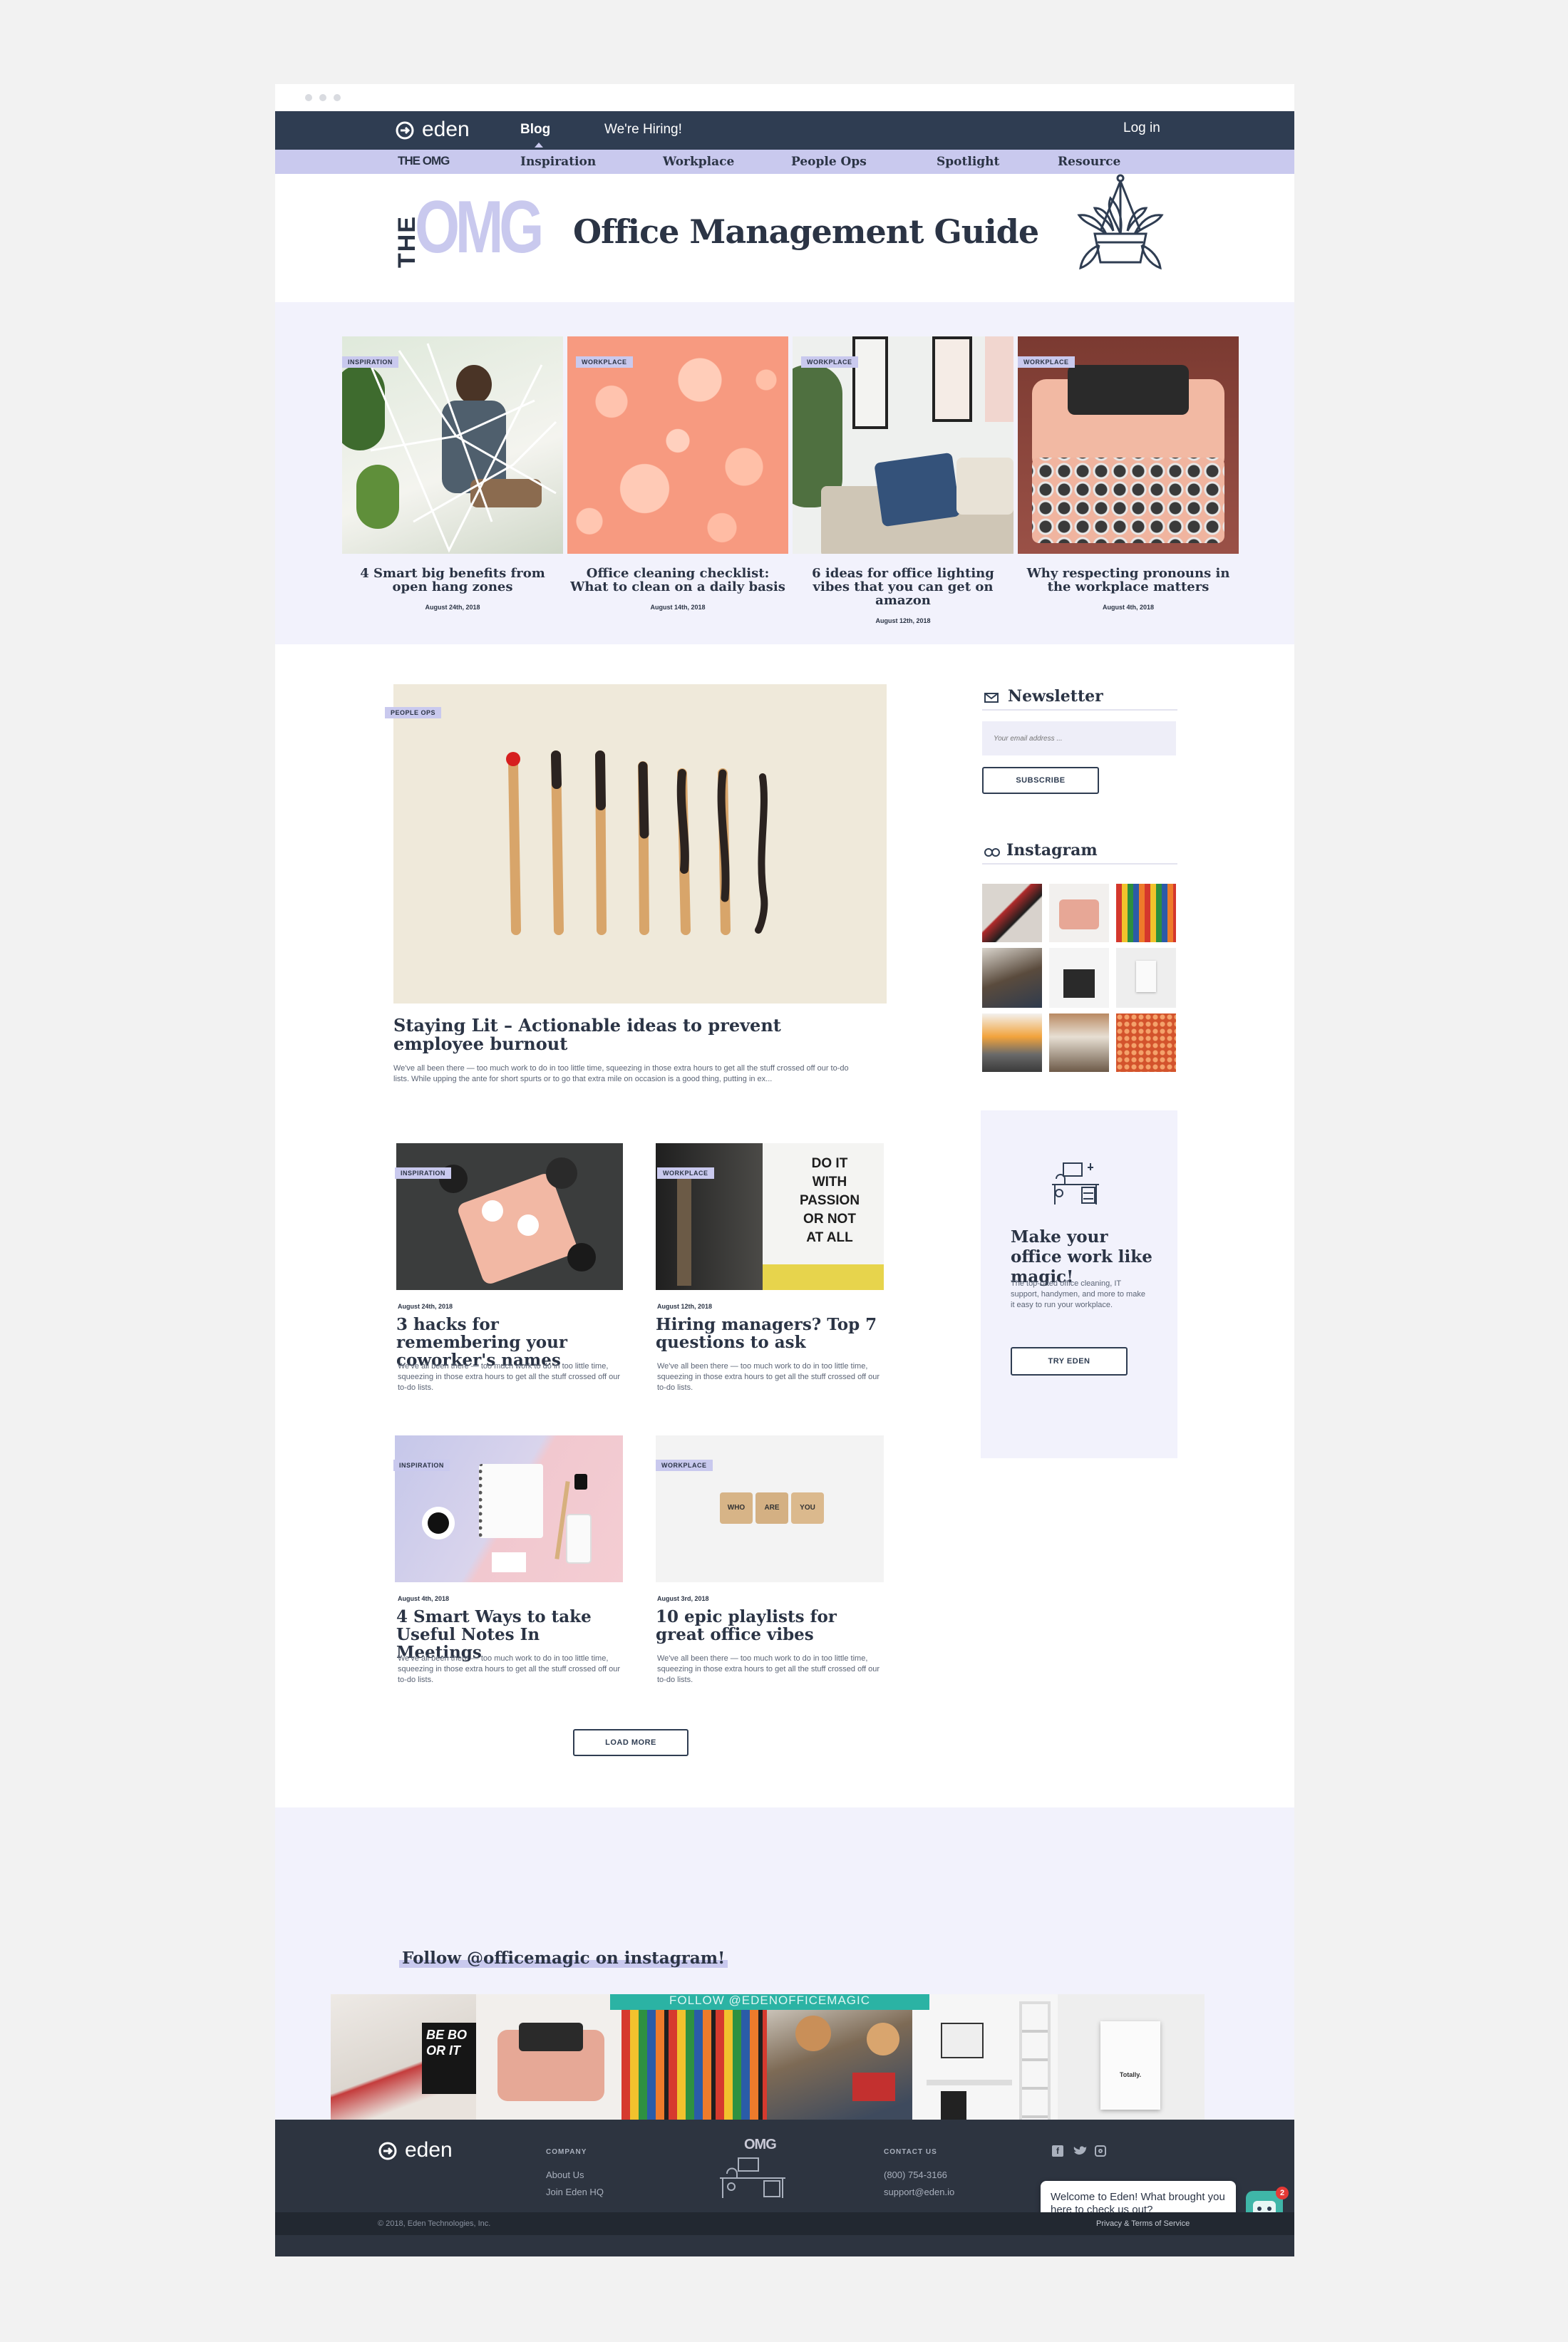 The width and height of the screenshot is (1568, 2342). Describe the element at coordinates (636, 844) in the screenshot. I see `hero-post-image: PEOPLE OPS` at that location.